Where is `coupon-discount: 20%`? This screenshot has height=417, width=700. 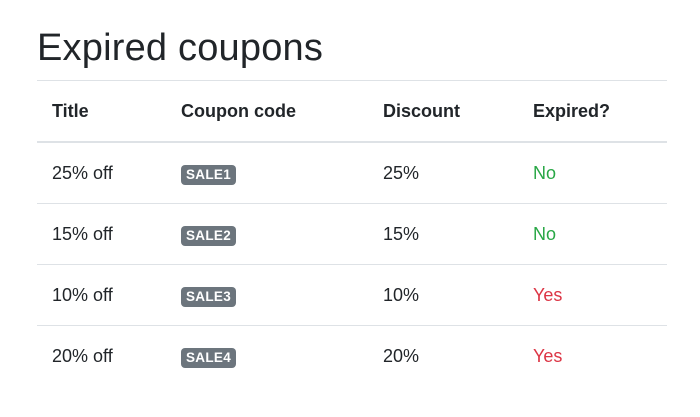 coupon-discount: 20% is located at coordinates (401, 355).